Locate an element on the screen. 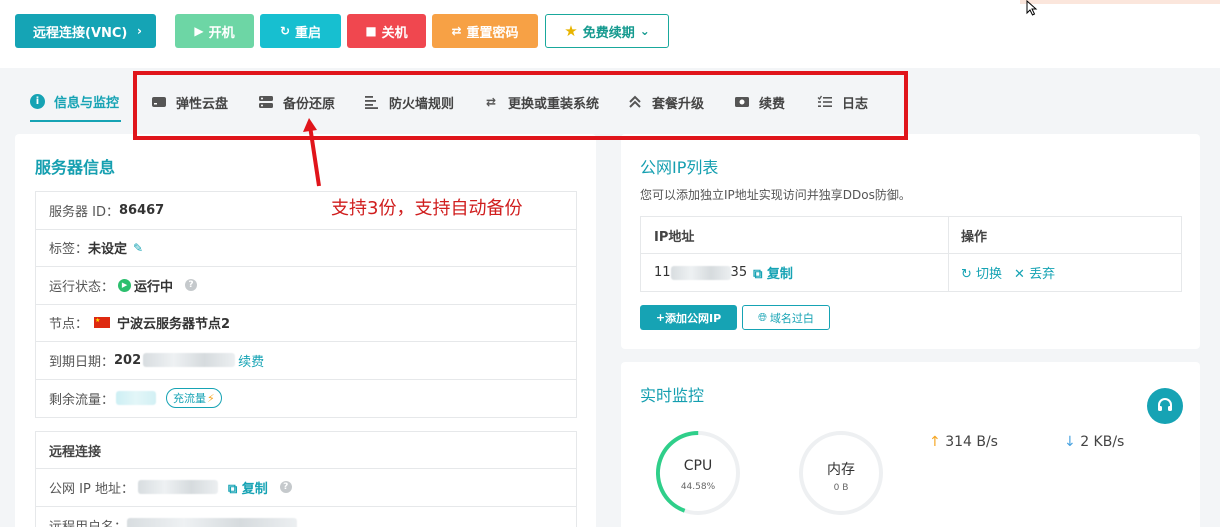 The image size is (1220, 527). tag-value: 未设定 is located at coordinates (108, 250).